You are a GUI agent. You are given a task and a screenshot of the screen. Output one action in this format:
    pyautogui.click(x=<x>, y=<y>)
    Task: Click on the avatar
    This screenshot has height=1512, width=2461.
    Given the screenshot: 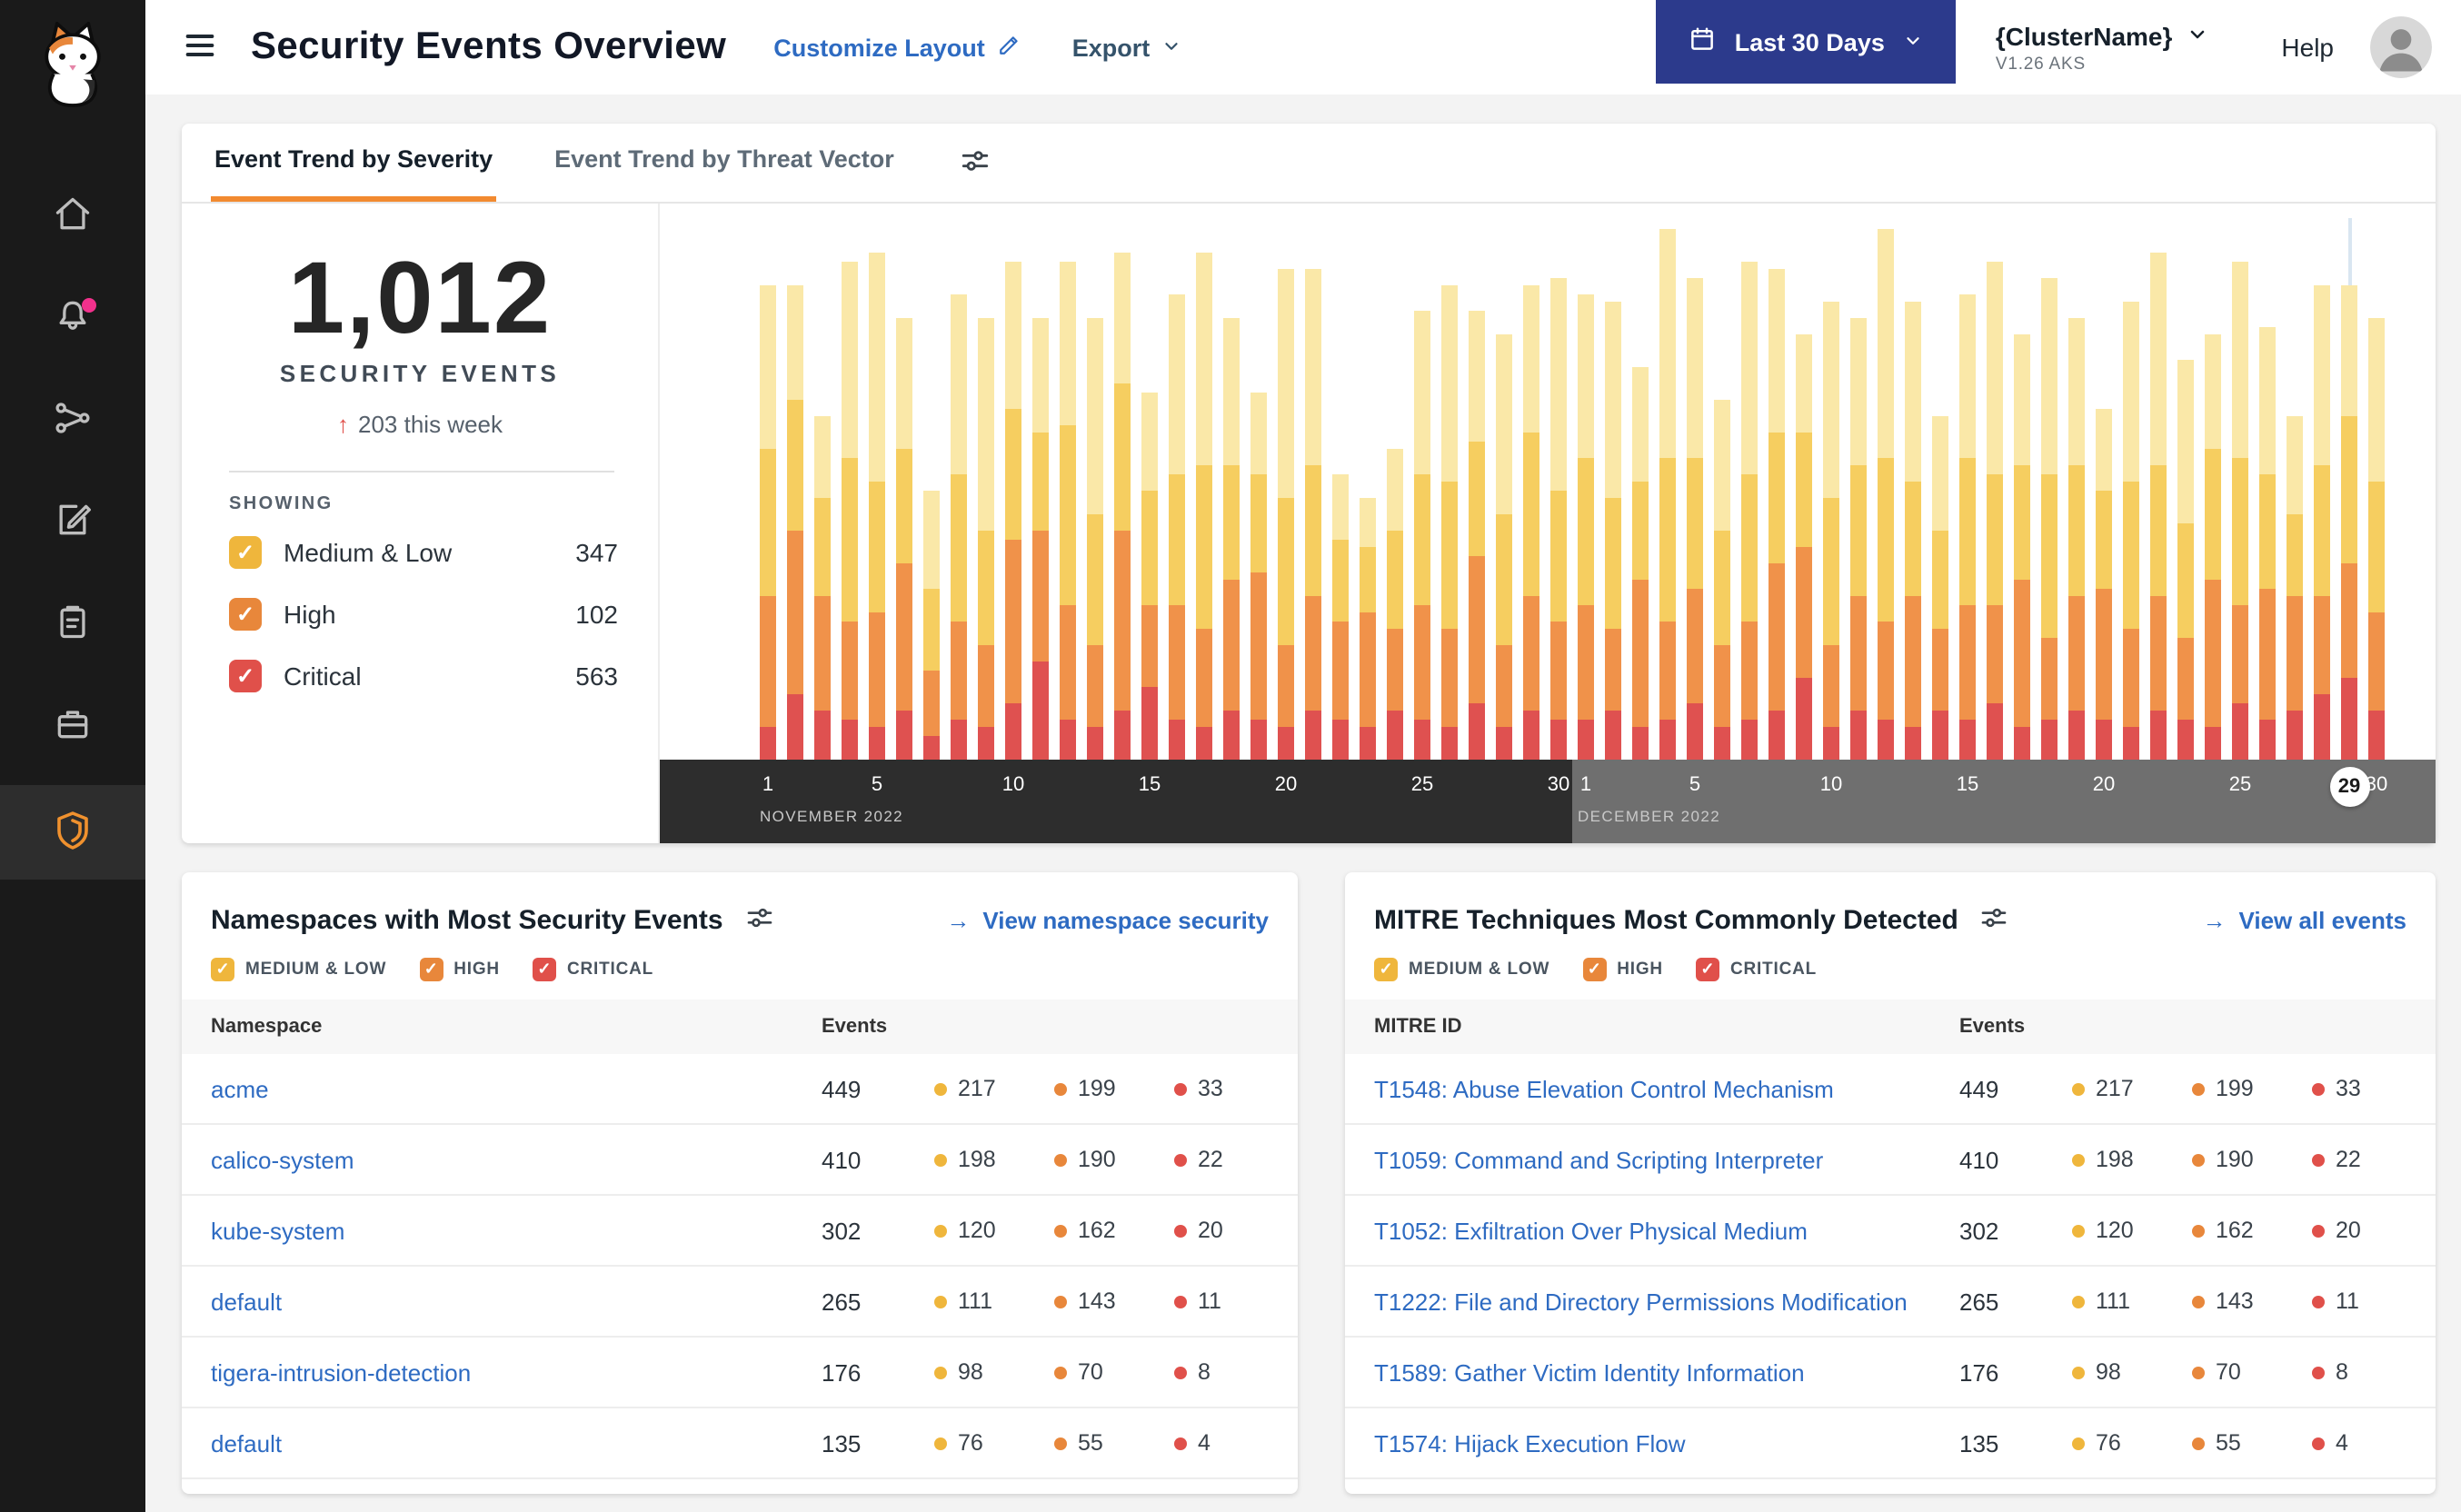 What is the action you would take?
    pyautogui.click(x=2401, y=47)
    